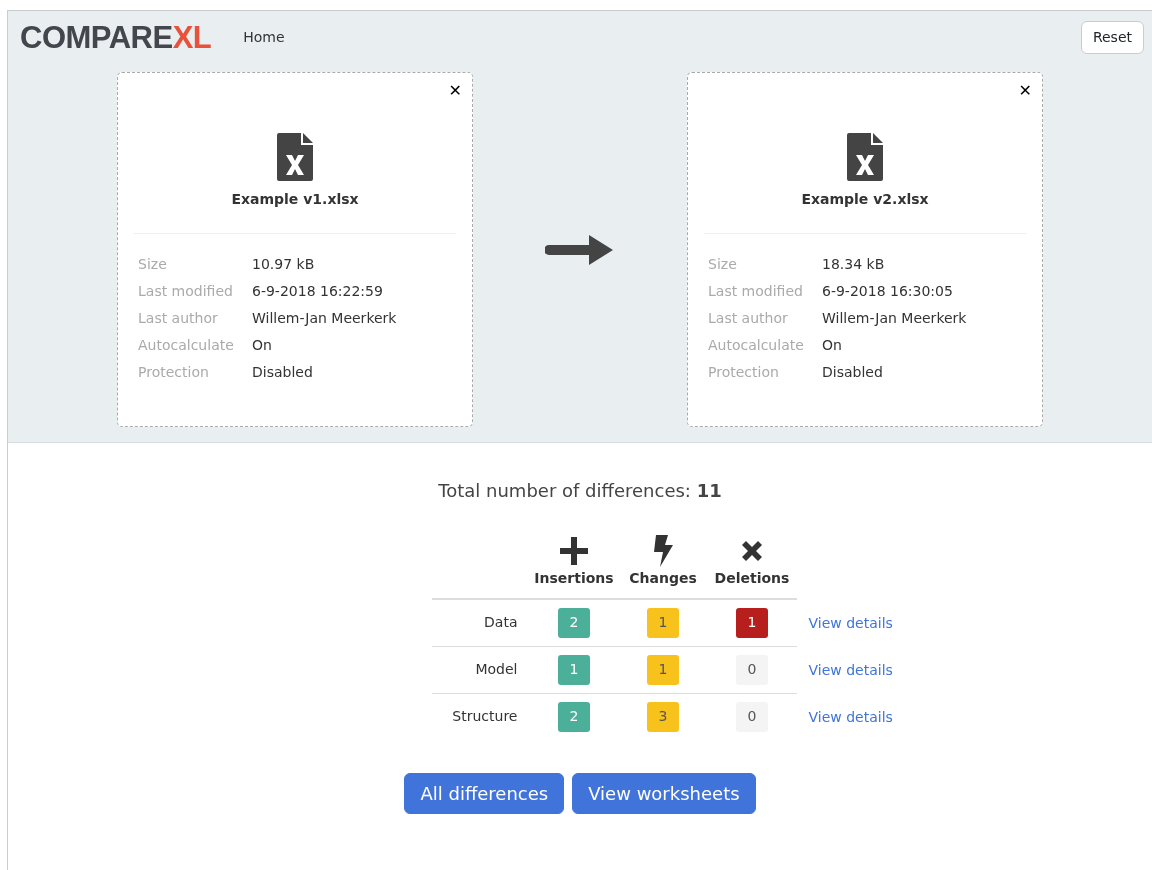 This screenshot has width=1152, height=870. Describe the element at coordinates (853, 264) in the screenshot. I see `property-value: 18.34 kB` at that location.